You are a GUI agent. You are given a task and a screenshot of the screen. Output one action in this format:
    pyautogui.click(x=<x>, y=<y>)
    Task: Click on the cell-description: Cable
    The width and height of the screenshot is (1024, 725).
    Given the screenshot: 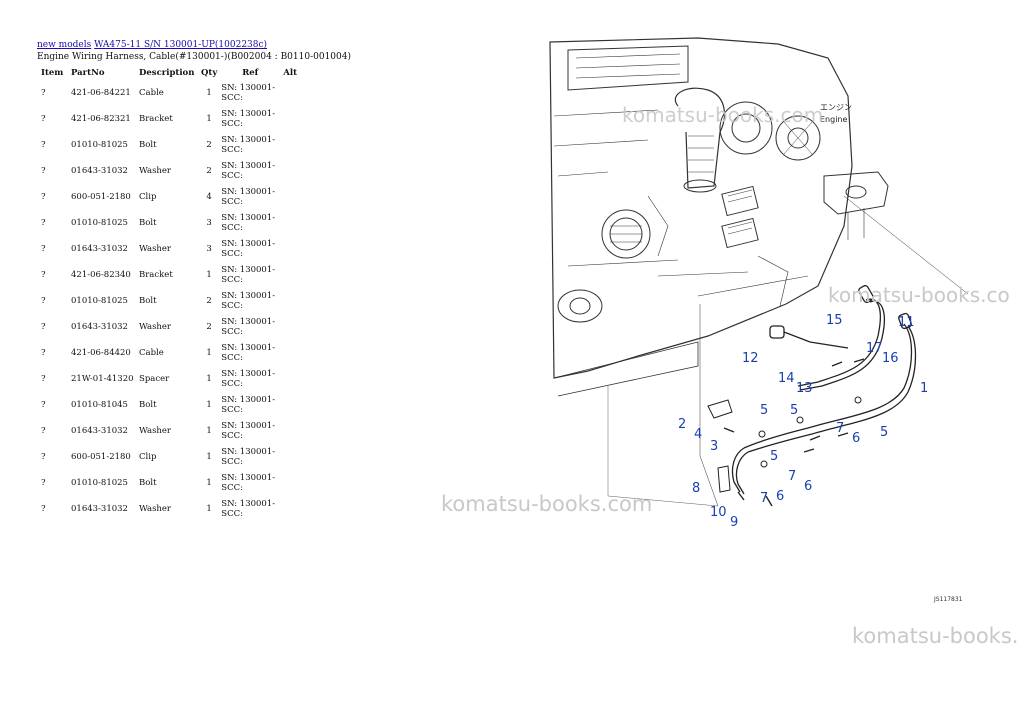 What is the action you would take?
    pyautogui.click(x=151, y=353)
    